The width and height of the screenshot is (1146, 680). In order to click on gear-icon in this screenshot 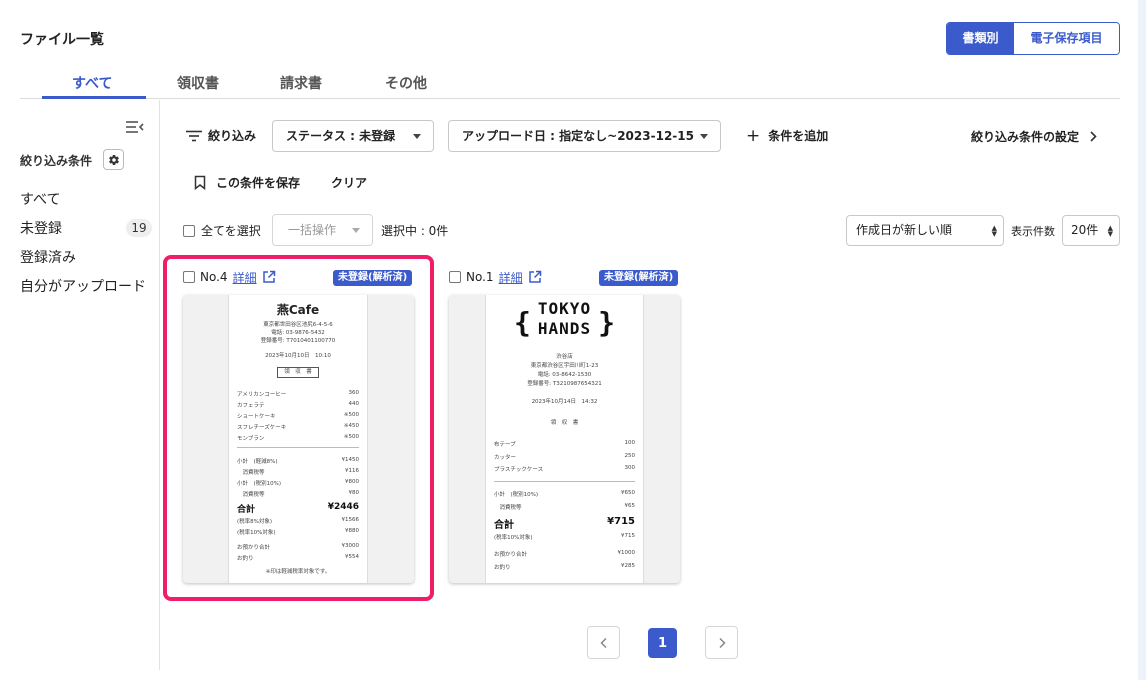, I will do `click(113, 159)`.